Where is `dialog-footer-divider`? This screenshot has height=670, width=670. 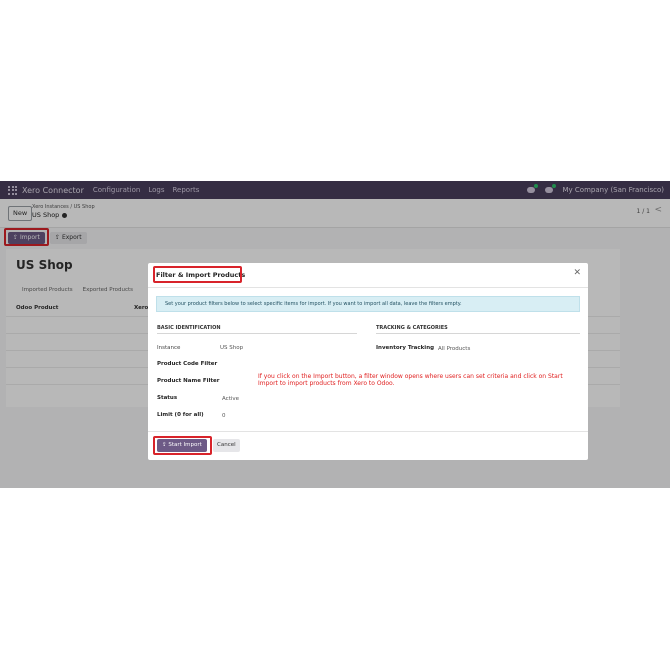 dialog-footer-divider is located at coordinates (368, 431).